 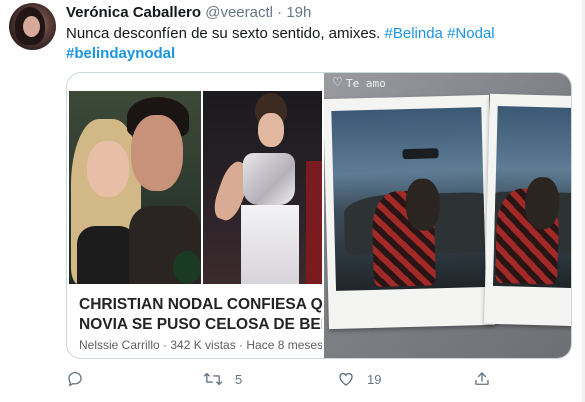 I want to click on retweet-icon, so click(x=213, y=379).